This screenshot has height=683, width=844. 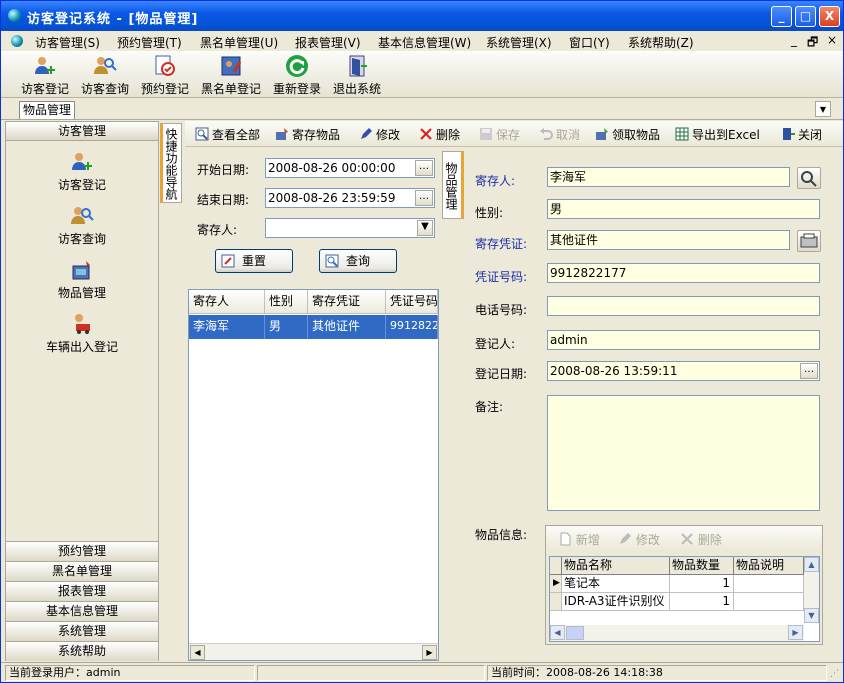 I want to click on toolbar-visitor-query-button: 访客查询, so click(x=105, y=75).